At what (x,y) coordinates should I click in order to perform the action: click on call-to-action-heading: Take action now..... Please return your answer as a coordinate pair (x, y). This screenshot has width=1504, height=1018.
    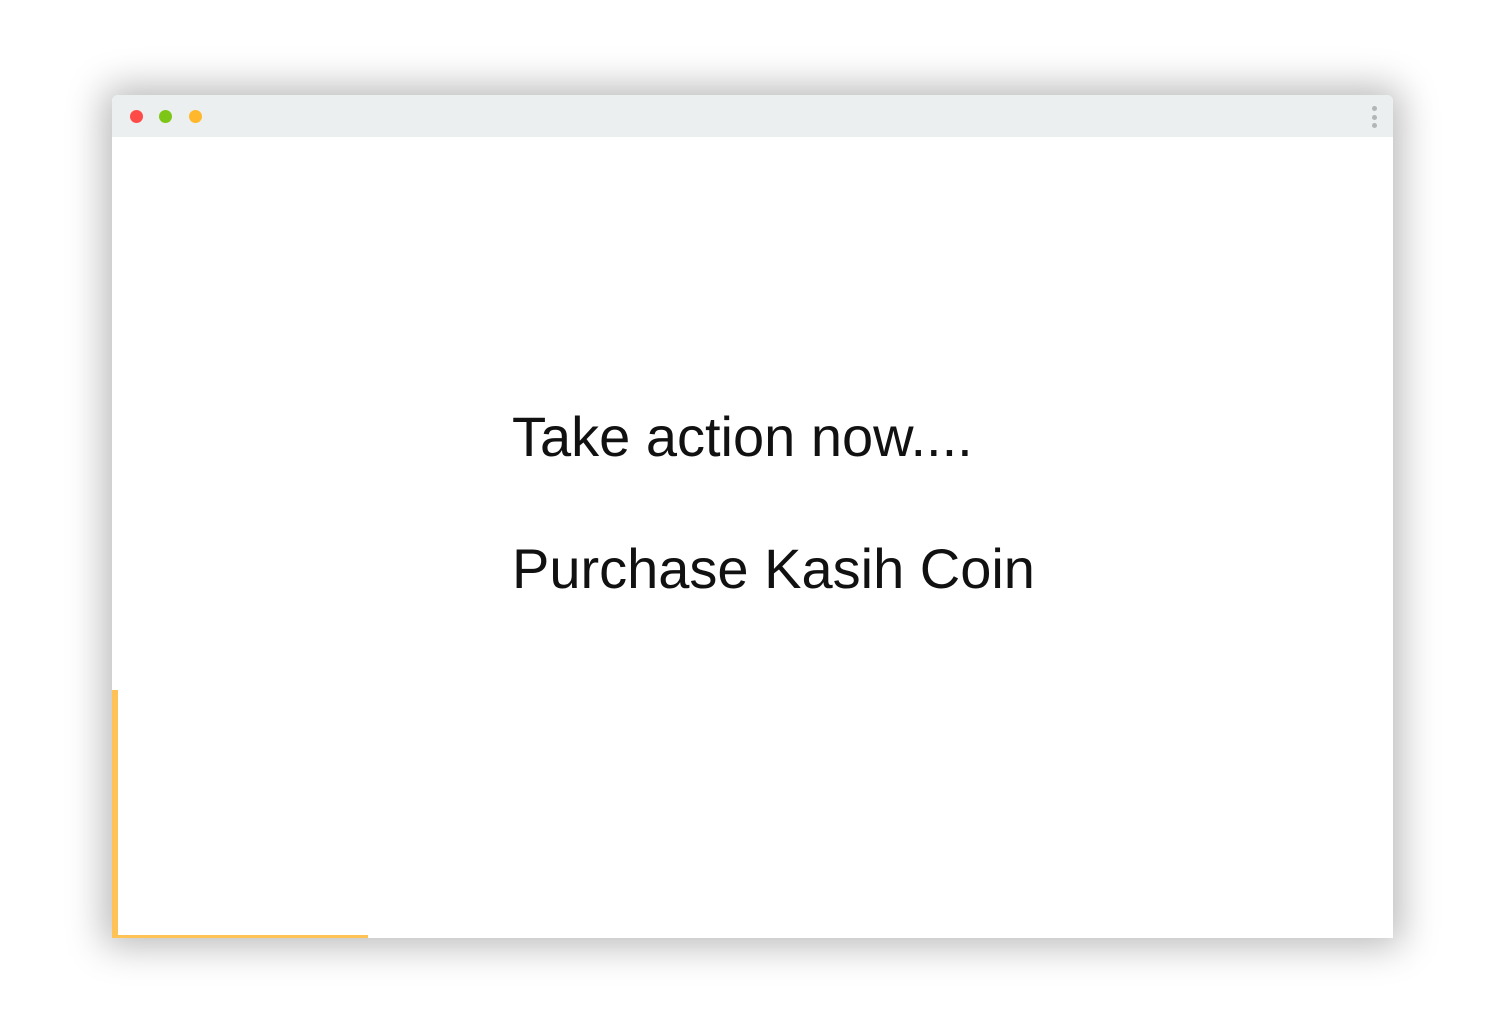
    Looking at the image, I should click on (742, 436).